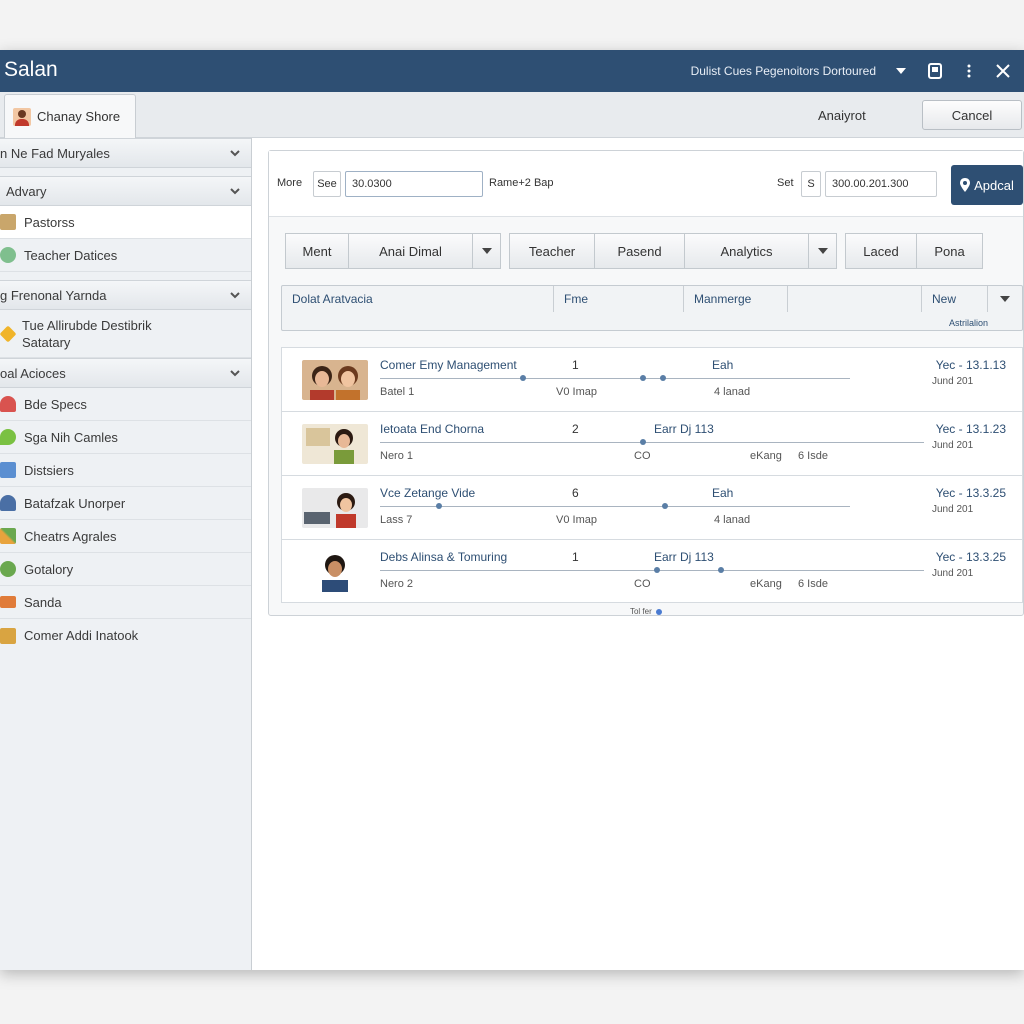 This screenshot has width=1024, height=1024. What do you see at coordinates (81, 635) in the screenshot?
I see `sidebar-item-label: Comer Addi Inatook` at bounding box center [81, 635].